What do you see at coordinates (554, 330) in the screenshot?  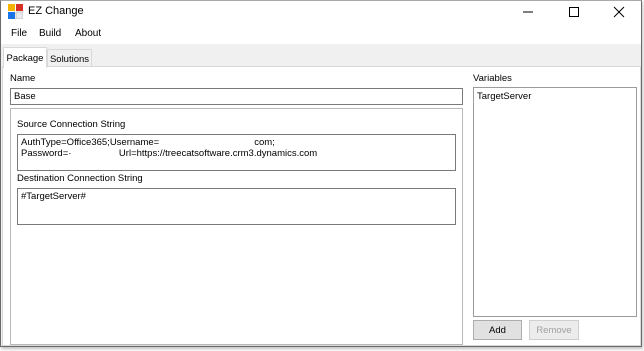 I see `remove-variable-button: Remove` at bounding box center [554, 330].